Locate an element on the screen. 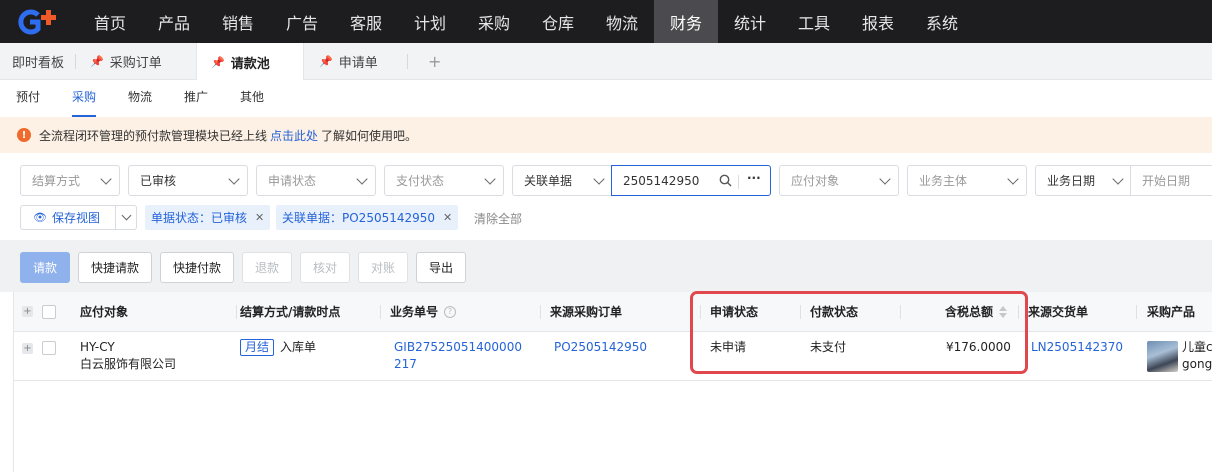 The image size is (1212, 472). nav-warehouse: 仓库 is located at coordinates (558, 21).